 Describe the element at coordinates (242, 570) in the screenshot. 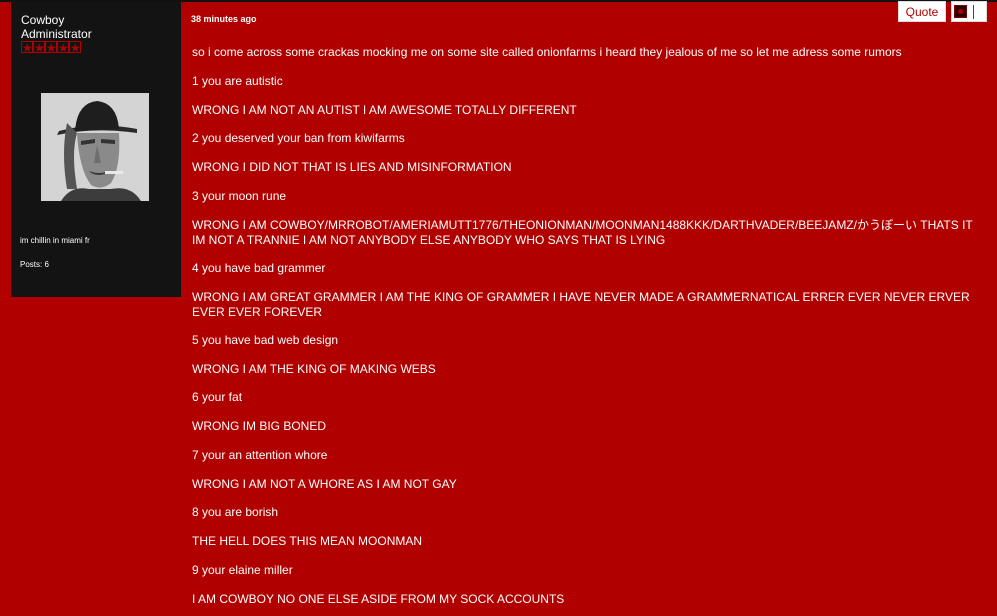

I see `post-paragraph: 9 your elaine miller` at that location.